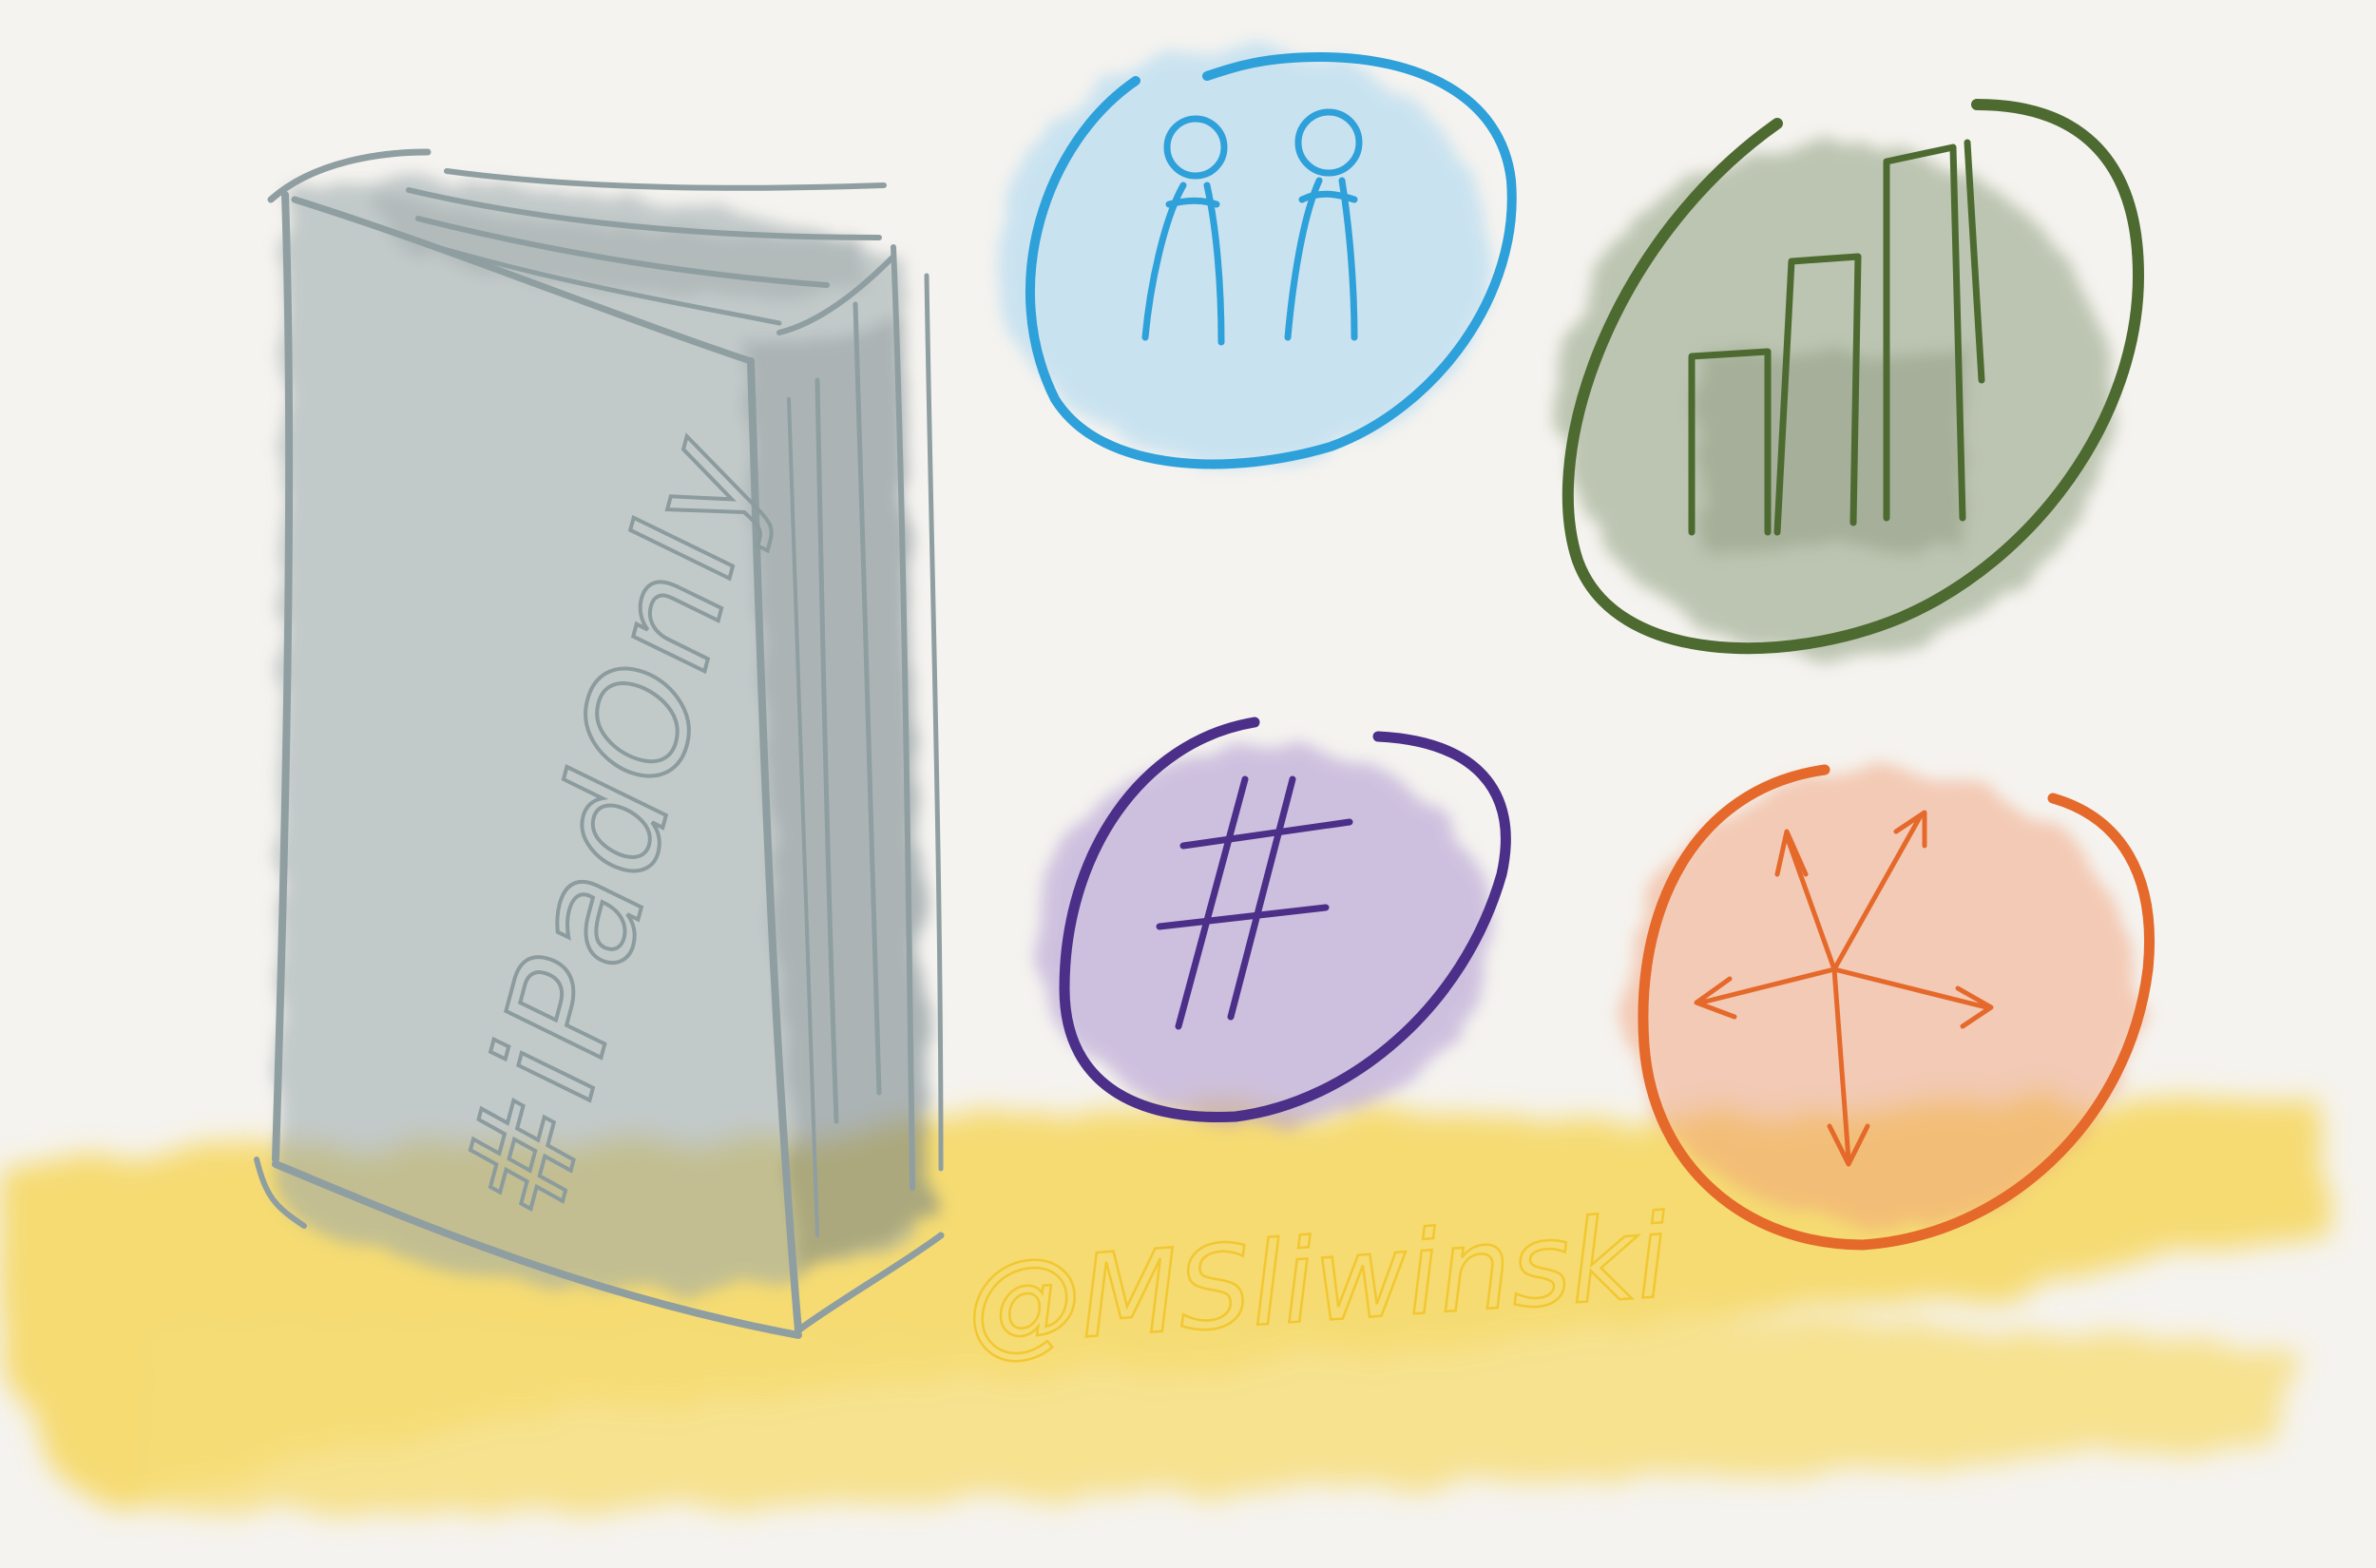  What do you see at coordinates (1257, 259) in the screenshot?
I see `people-bubble` at bounding box center [1257, 259].